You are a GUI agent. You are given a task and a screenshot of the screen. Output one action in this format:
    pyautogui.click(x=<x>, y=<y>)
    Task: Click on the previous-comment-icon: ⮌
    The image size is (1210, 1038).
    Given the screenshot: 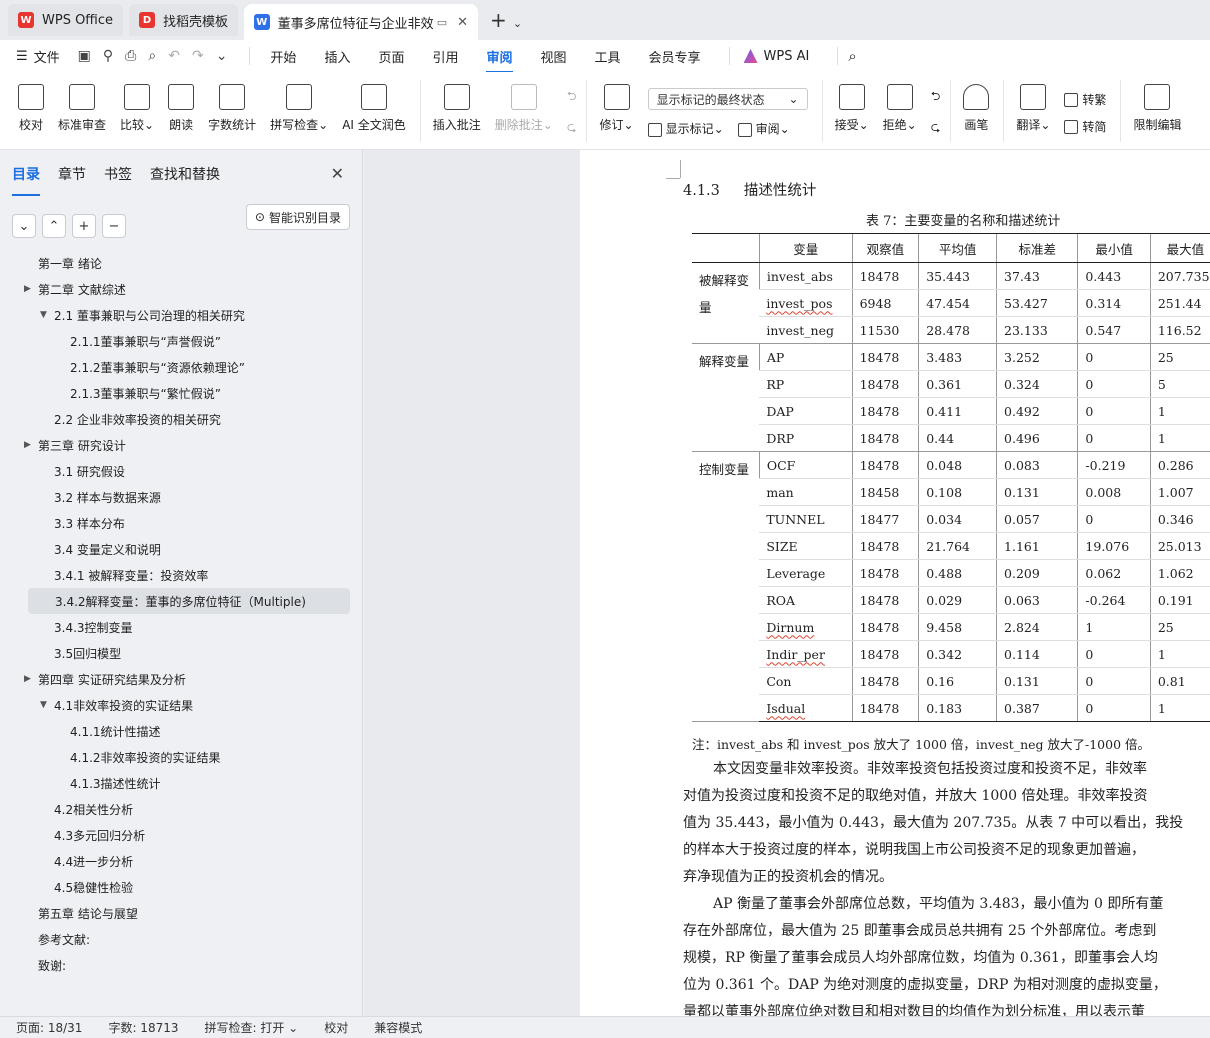 What is the action you would take?
    pyautogui.click(x=572, y=97)
    